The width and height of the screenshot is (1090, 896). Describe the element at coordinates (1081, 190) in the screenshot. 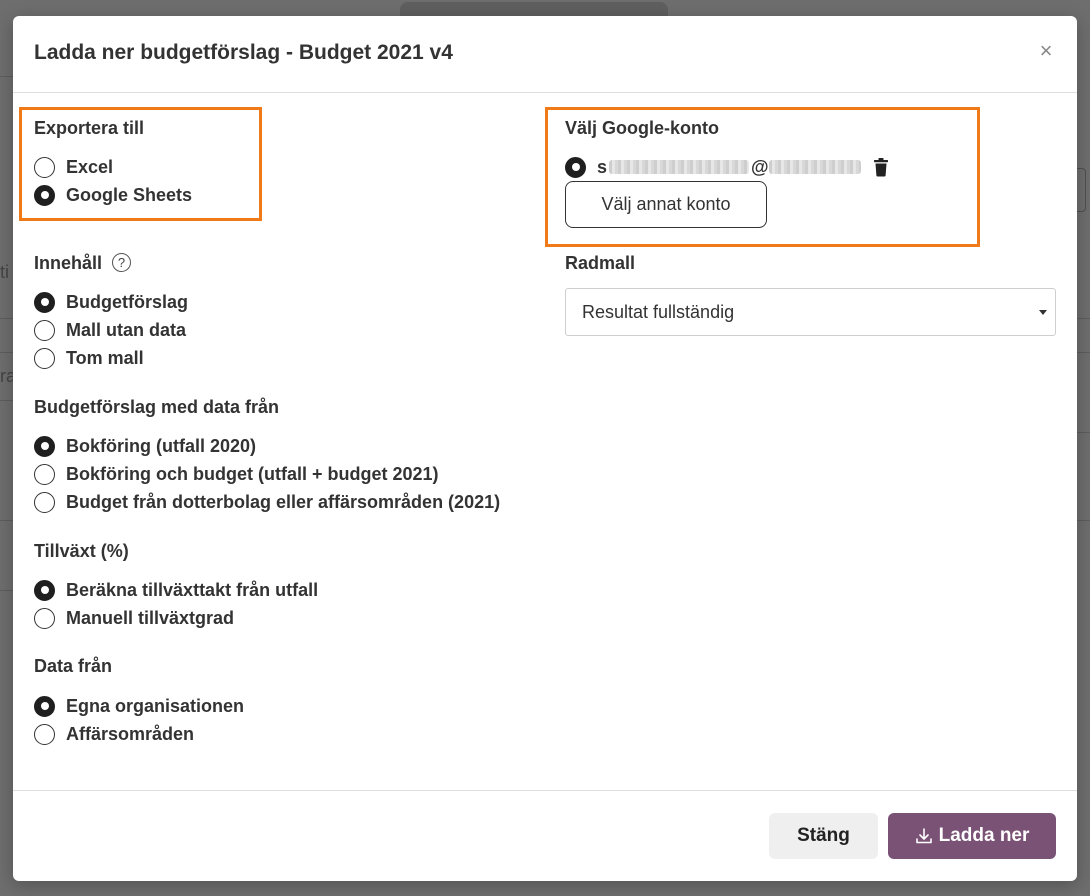

I see `background-field` at that location.